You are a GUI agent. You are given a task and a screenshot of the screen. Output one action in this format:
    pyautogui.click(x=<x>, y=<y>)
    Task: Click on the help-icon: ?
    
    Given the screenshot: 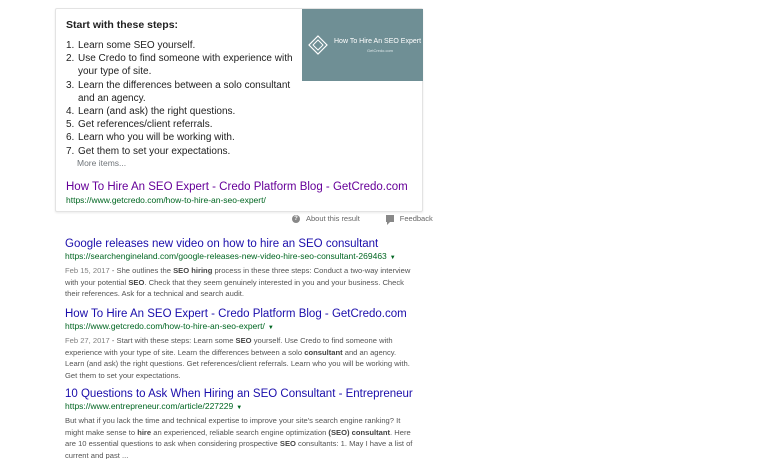 What is the action you would take?
    pyautogui.click(x=296, y=218)
    